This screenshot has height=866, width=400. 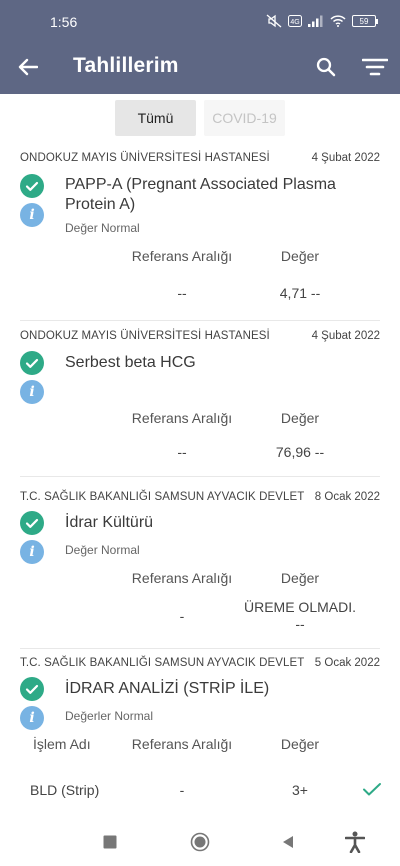 What do you see at coordinates (64, 22) in the screenshot?
I see `status-time: 1:56` at bounding box center [64, 22].